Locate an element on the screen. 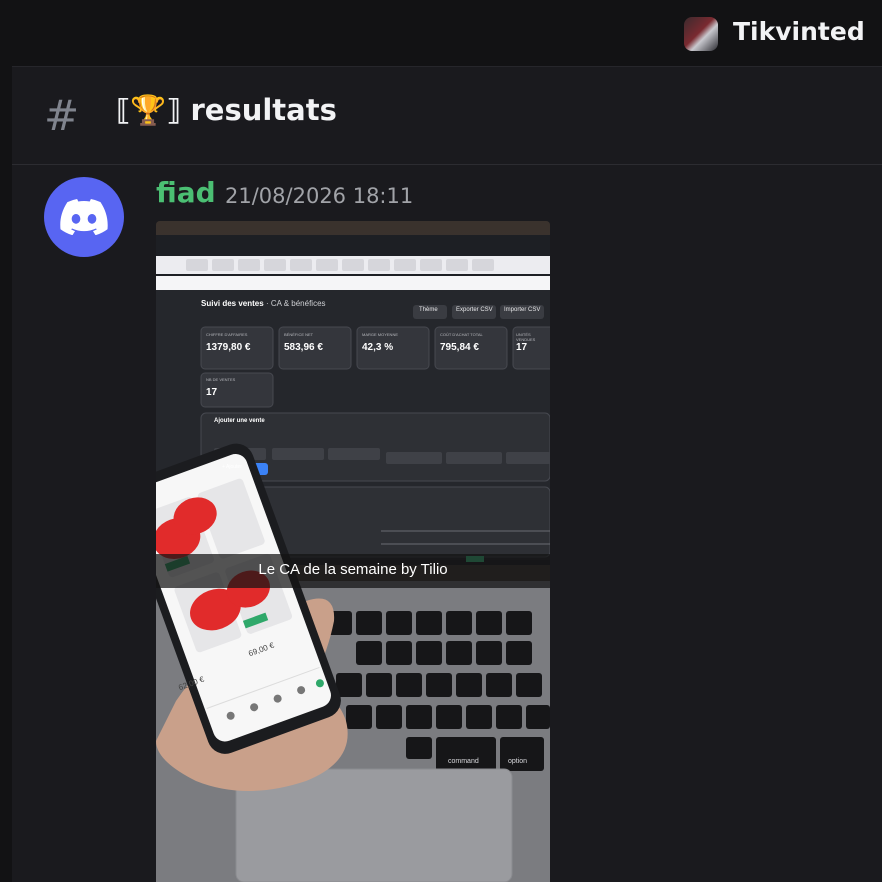 This screenshot has width=882, height=882. photo-title-text: Suivi des ventes is located at coordinates (232, 303).